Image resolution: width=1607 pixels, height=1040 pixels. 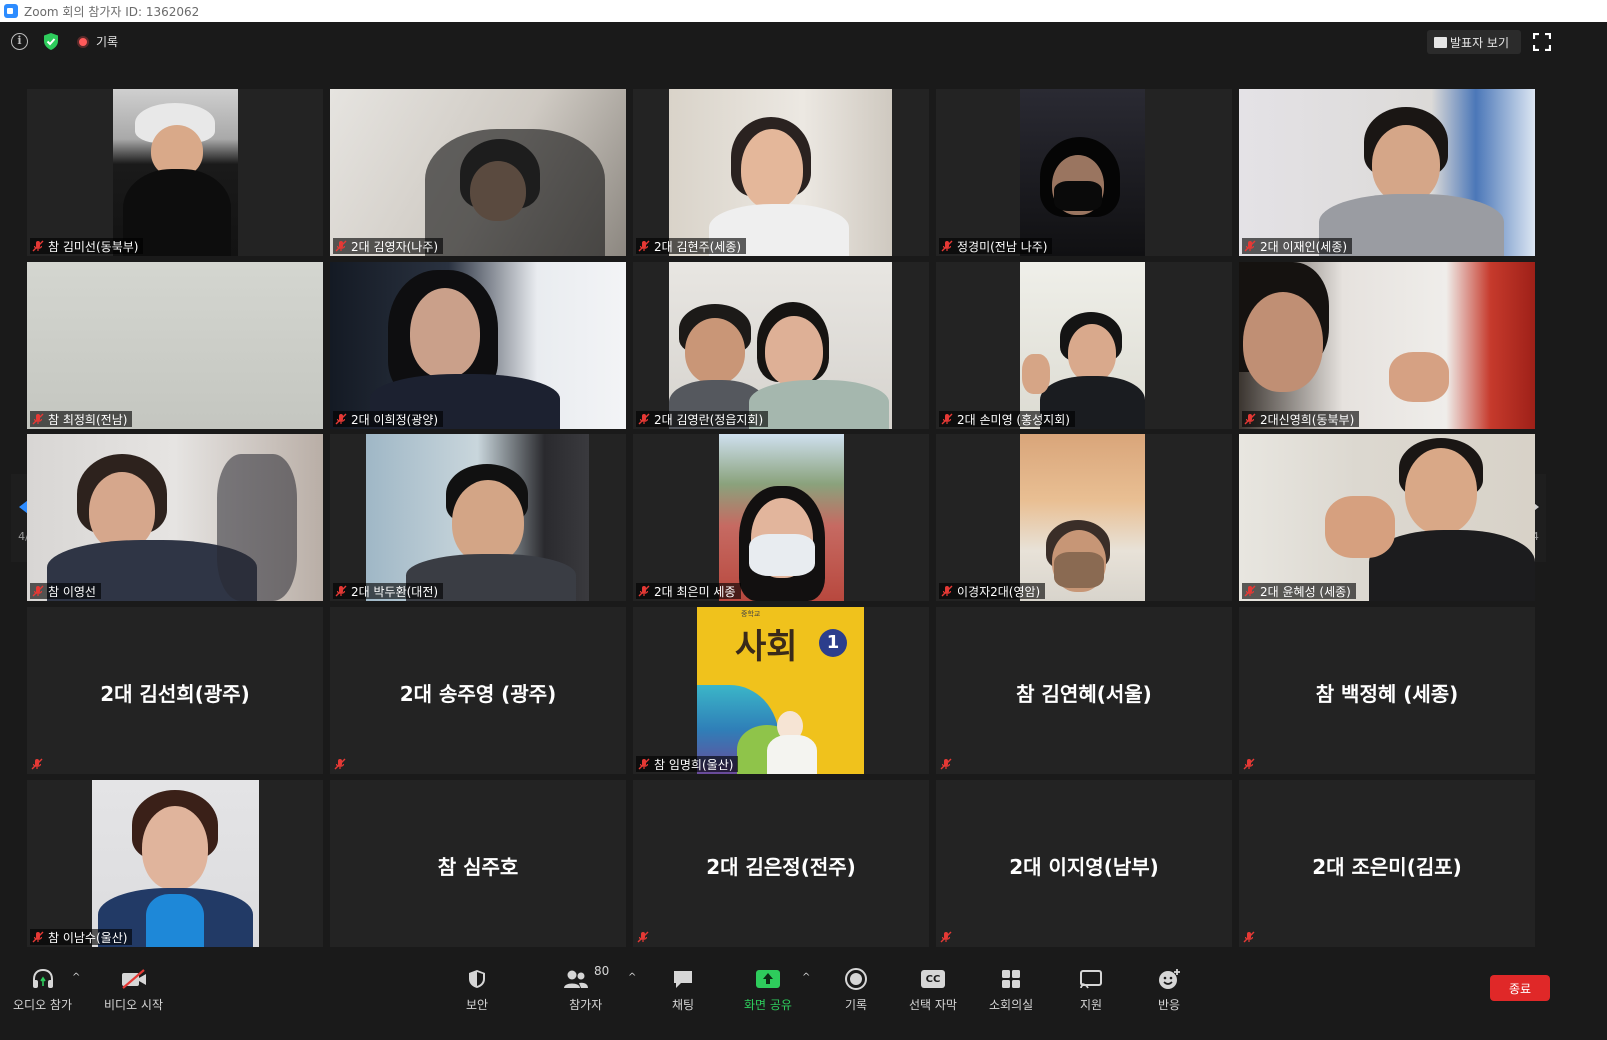 I want to click on participant-tile: 2대 이지영(남부), so click(x=1084, y=863).